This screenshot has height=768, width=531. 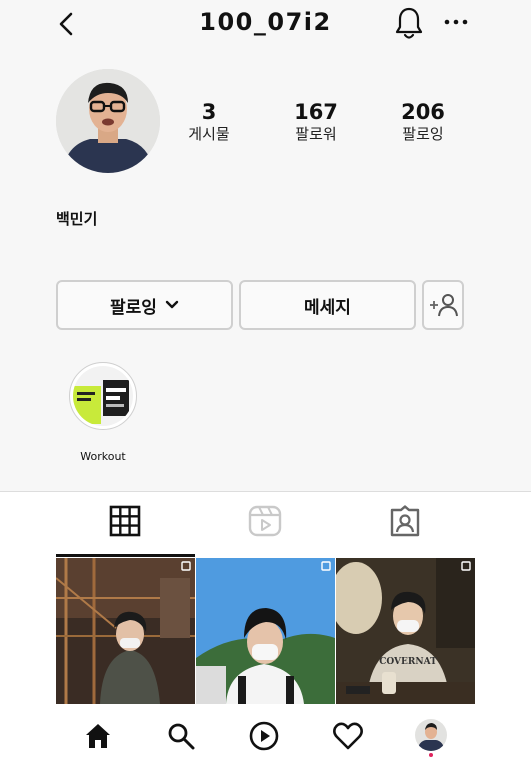 I want to click on following-button-label: 팔로잉, so click(x=133, y=307).